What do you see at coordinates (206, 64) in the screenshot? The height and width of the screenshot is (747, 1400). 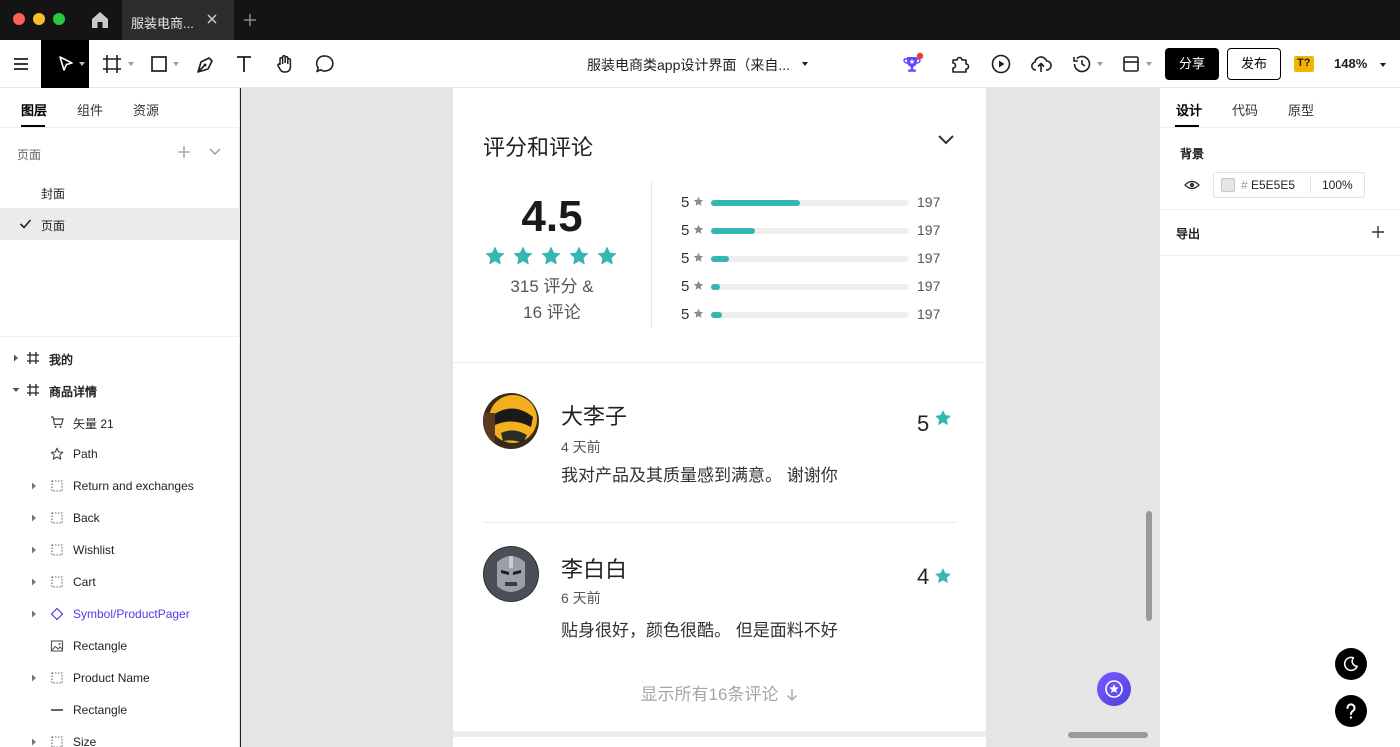 I see `pen-tool-icon` at bounding box center [206, 64].